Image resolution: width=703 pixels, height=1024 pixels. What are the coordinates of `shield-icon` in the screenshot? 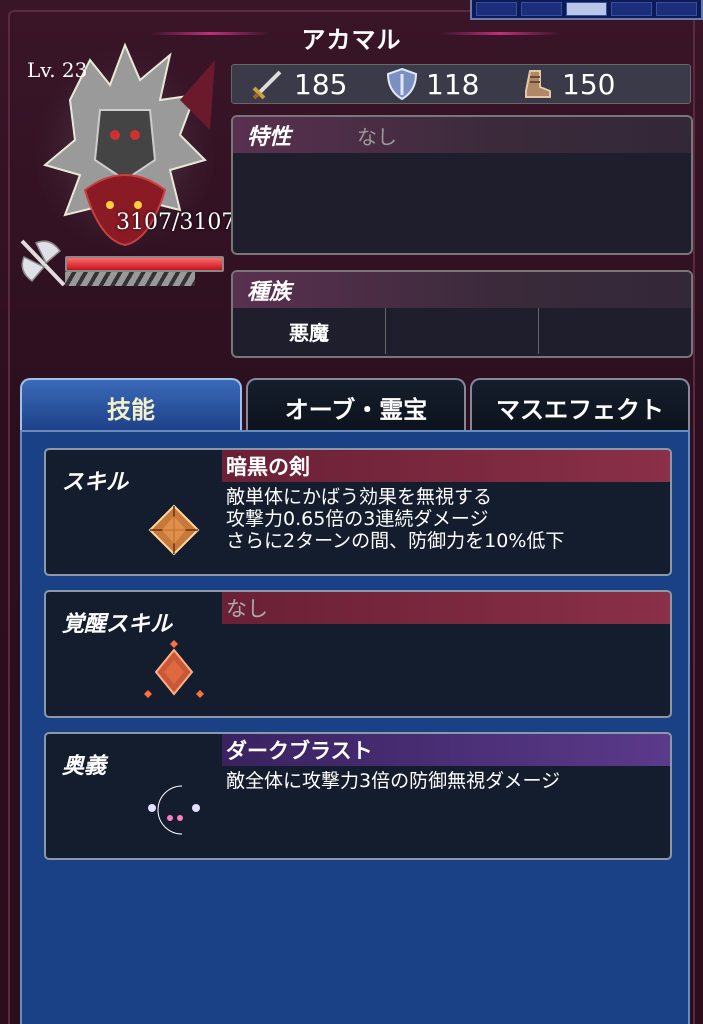 It's located at (402, 84).